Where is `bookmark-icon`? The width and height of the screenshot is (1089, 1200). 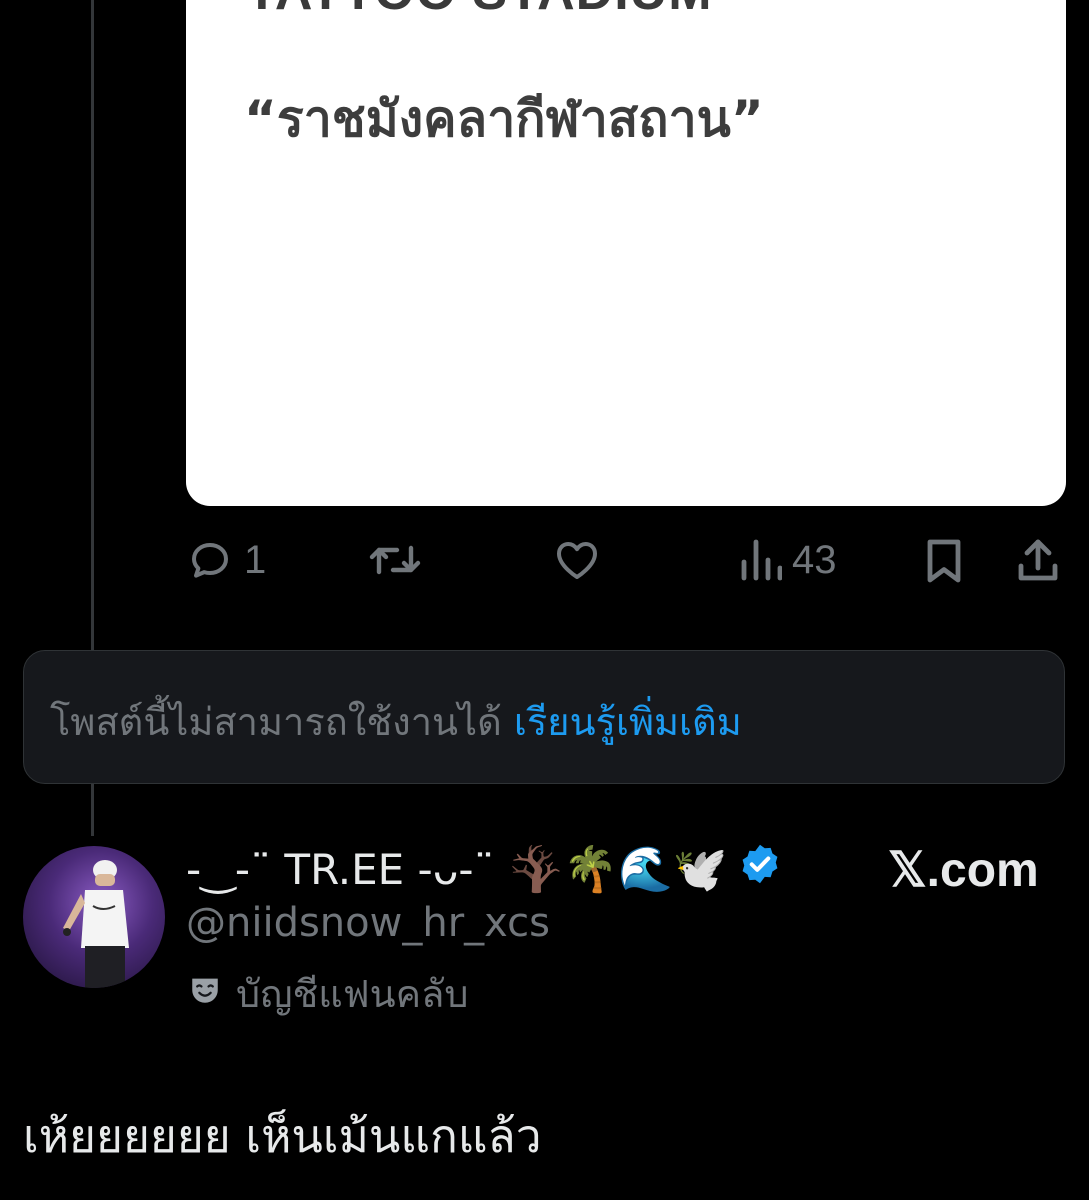 bookmark-icon is located at coordinates (944, 560).